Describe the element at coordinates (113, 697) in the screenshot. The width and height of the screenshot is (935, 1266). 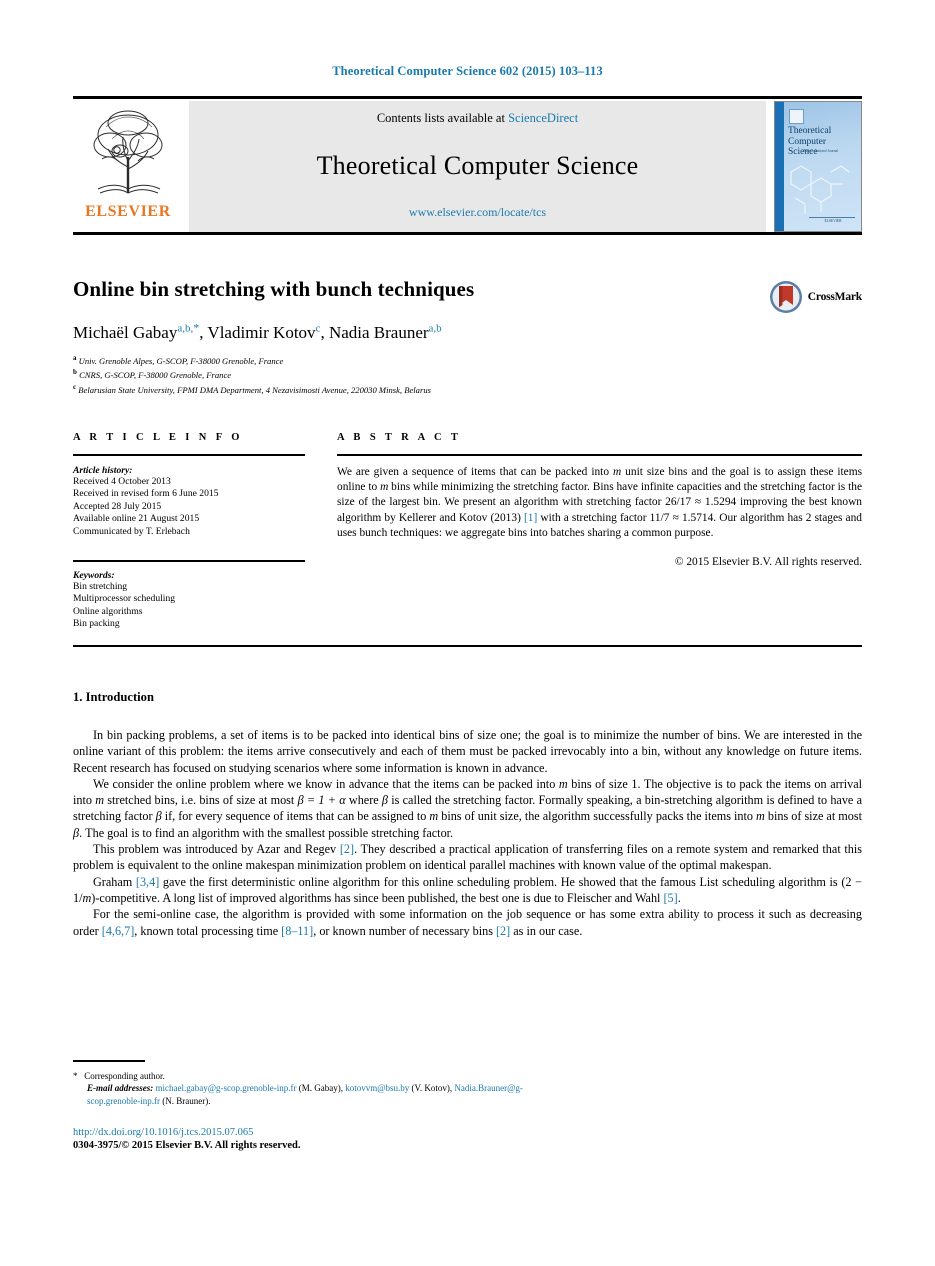
I see `section-heading-introduction: 1. Introduction` at that location.